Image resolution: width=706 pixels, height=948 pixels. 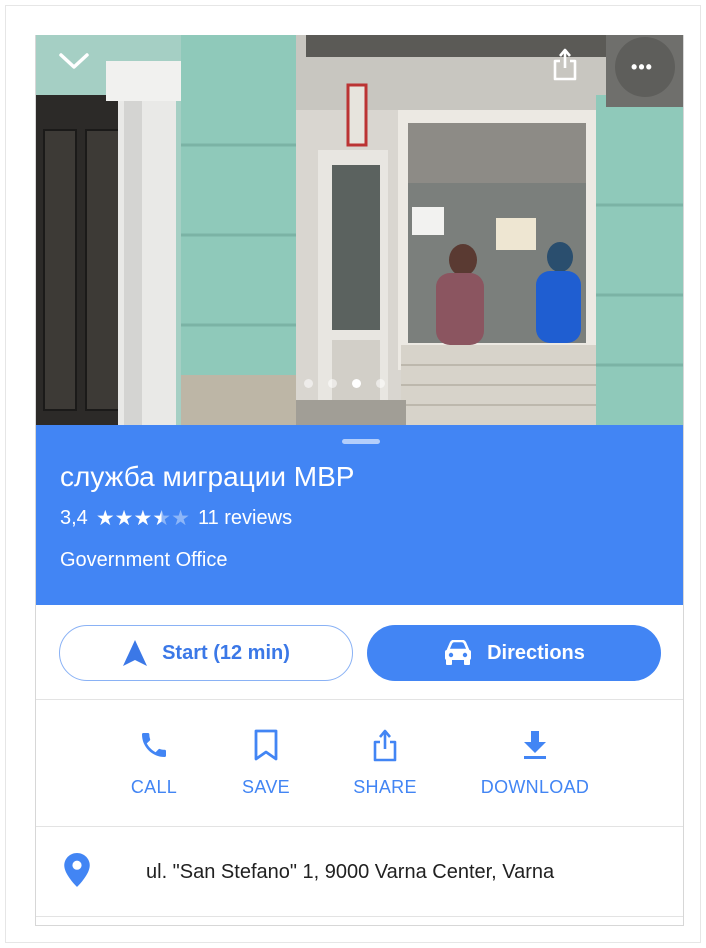 I want to click on reviews-count: 11 reviews, so click(x=245, y=518).